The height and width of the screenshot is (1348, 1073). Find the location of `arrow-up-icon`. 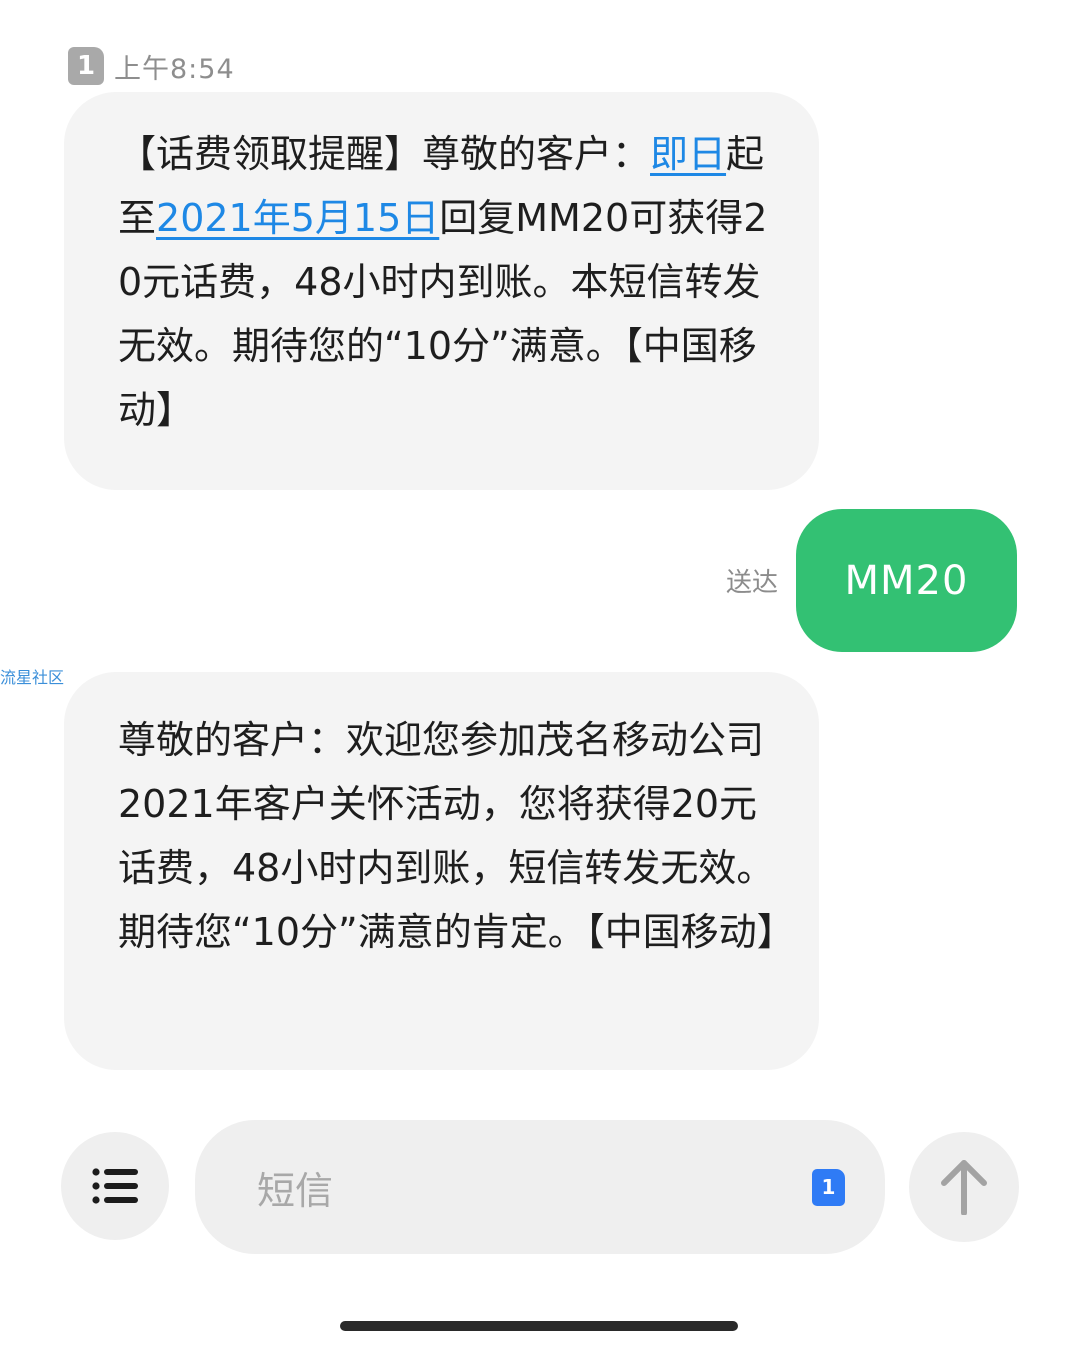

arrow-up-icon is located at coordinates (964, 1187).